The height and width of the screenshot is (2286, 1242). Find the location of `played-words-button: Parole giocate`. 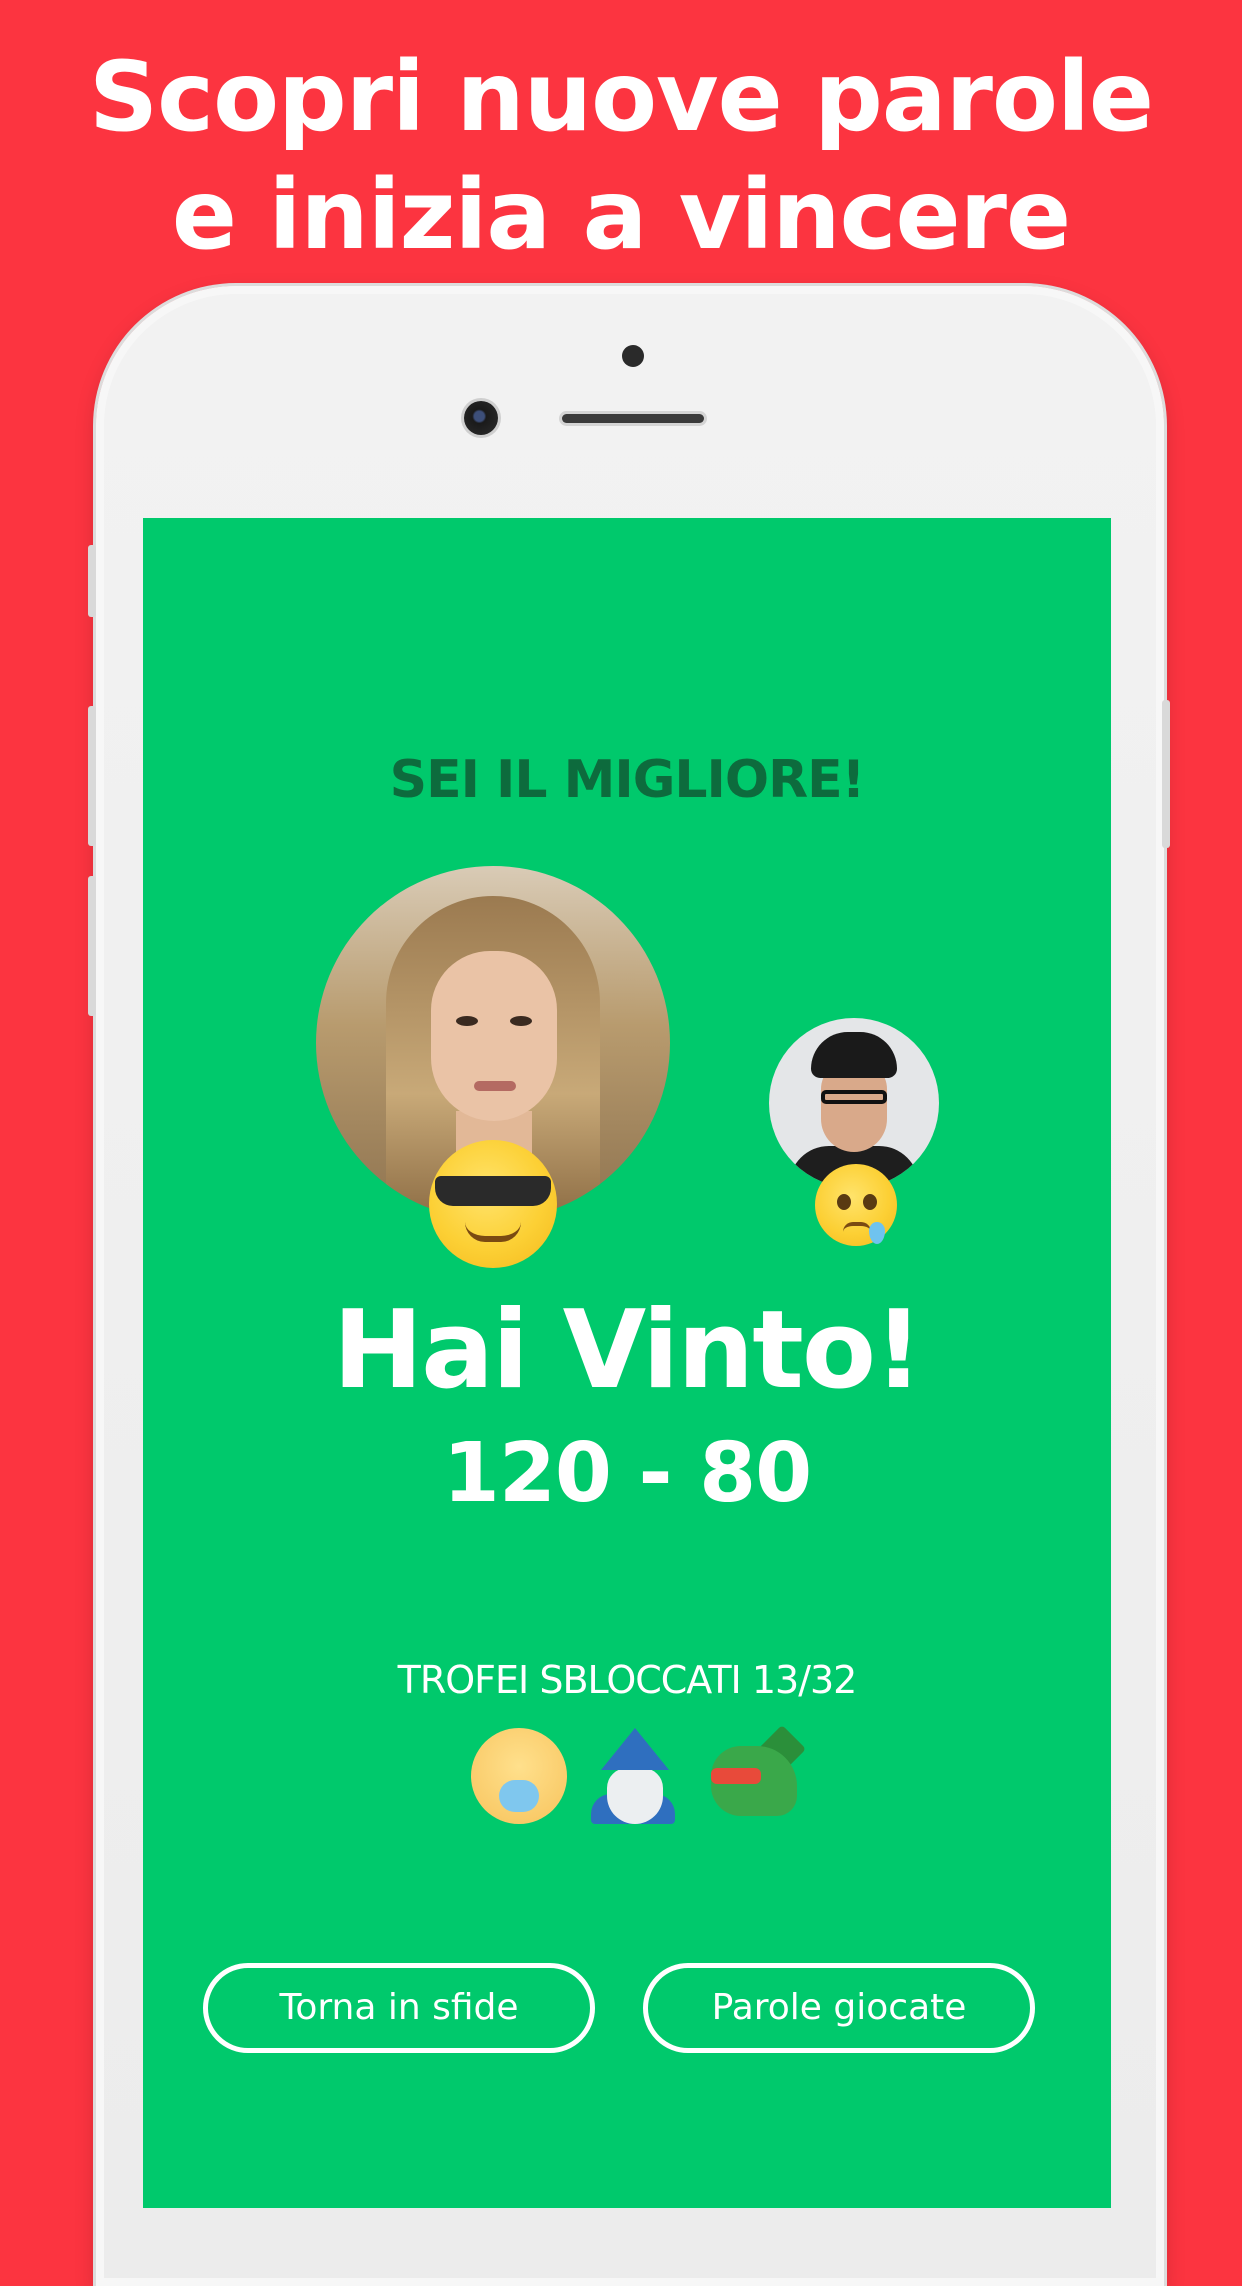

played-words-button: Parole giocate is located at coordinates (839, 2008).